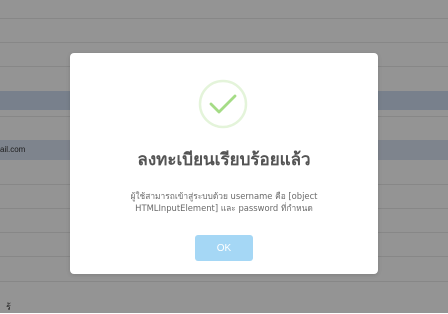  I want to click on dialog-title: ลงทะเบียนเรียบร้อยแล้ว, so click(224, 160).